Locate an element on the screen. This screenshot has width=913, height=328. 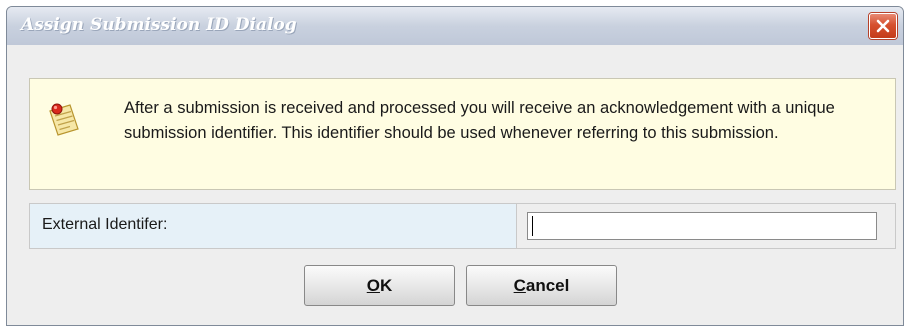
close-icon is located at coordinates (883, 26).